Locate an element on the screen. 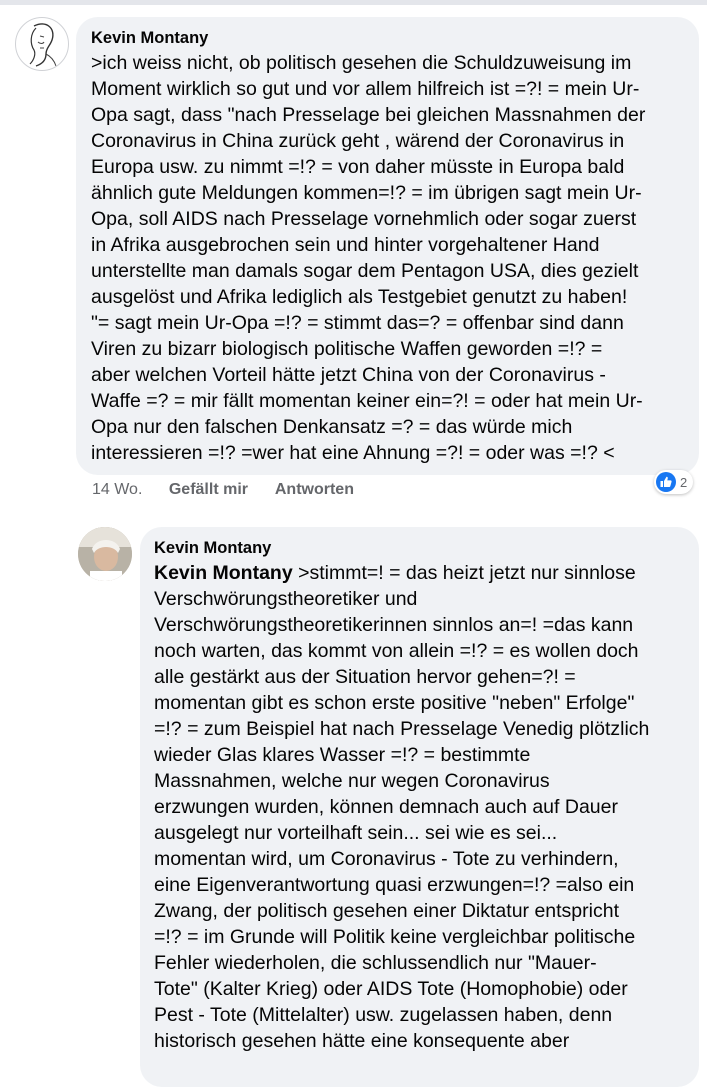  author-avatar is located at coordinates (42, 44).